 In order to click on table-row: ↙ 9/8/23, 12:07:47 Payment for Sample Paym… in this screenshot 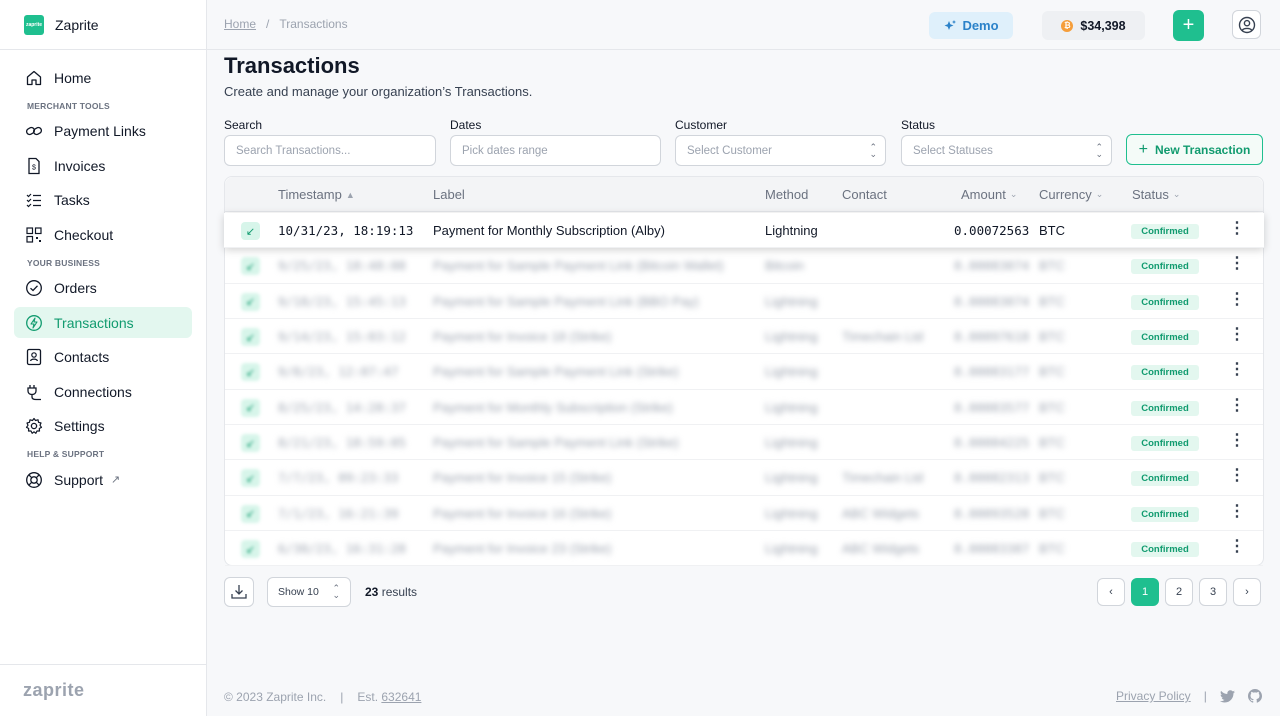, I will do `click(744, 372)`.